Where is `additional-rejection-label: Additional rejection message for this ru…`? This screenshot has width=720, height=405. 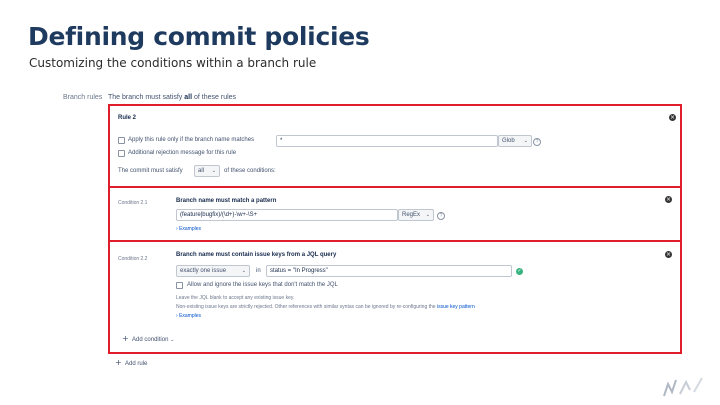
additional-rejection-label: Additional rejection message for this ru… is located at coordinates (182, 153).